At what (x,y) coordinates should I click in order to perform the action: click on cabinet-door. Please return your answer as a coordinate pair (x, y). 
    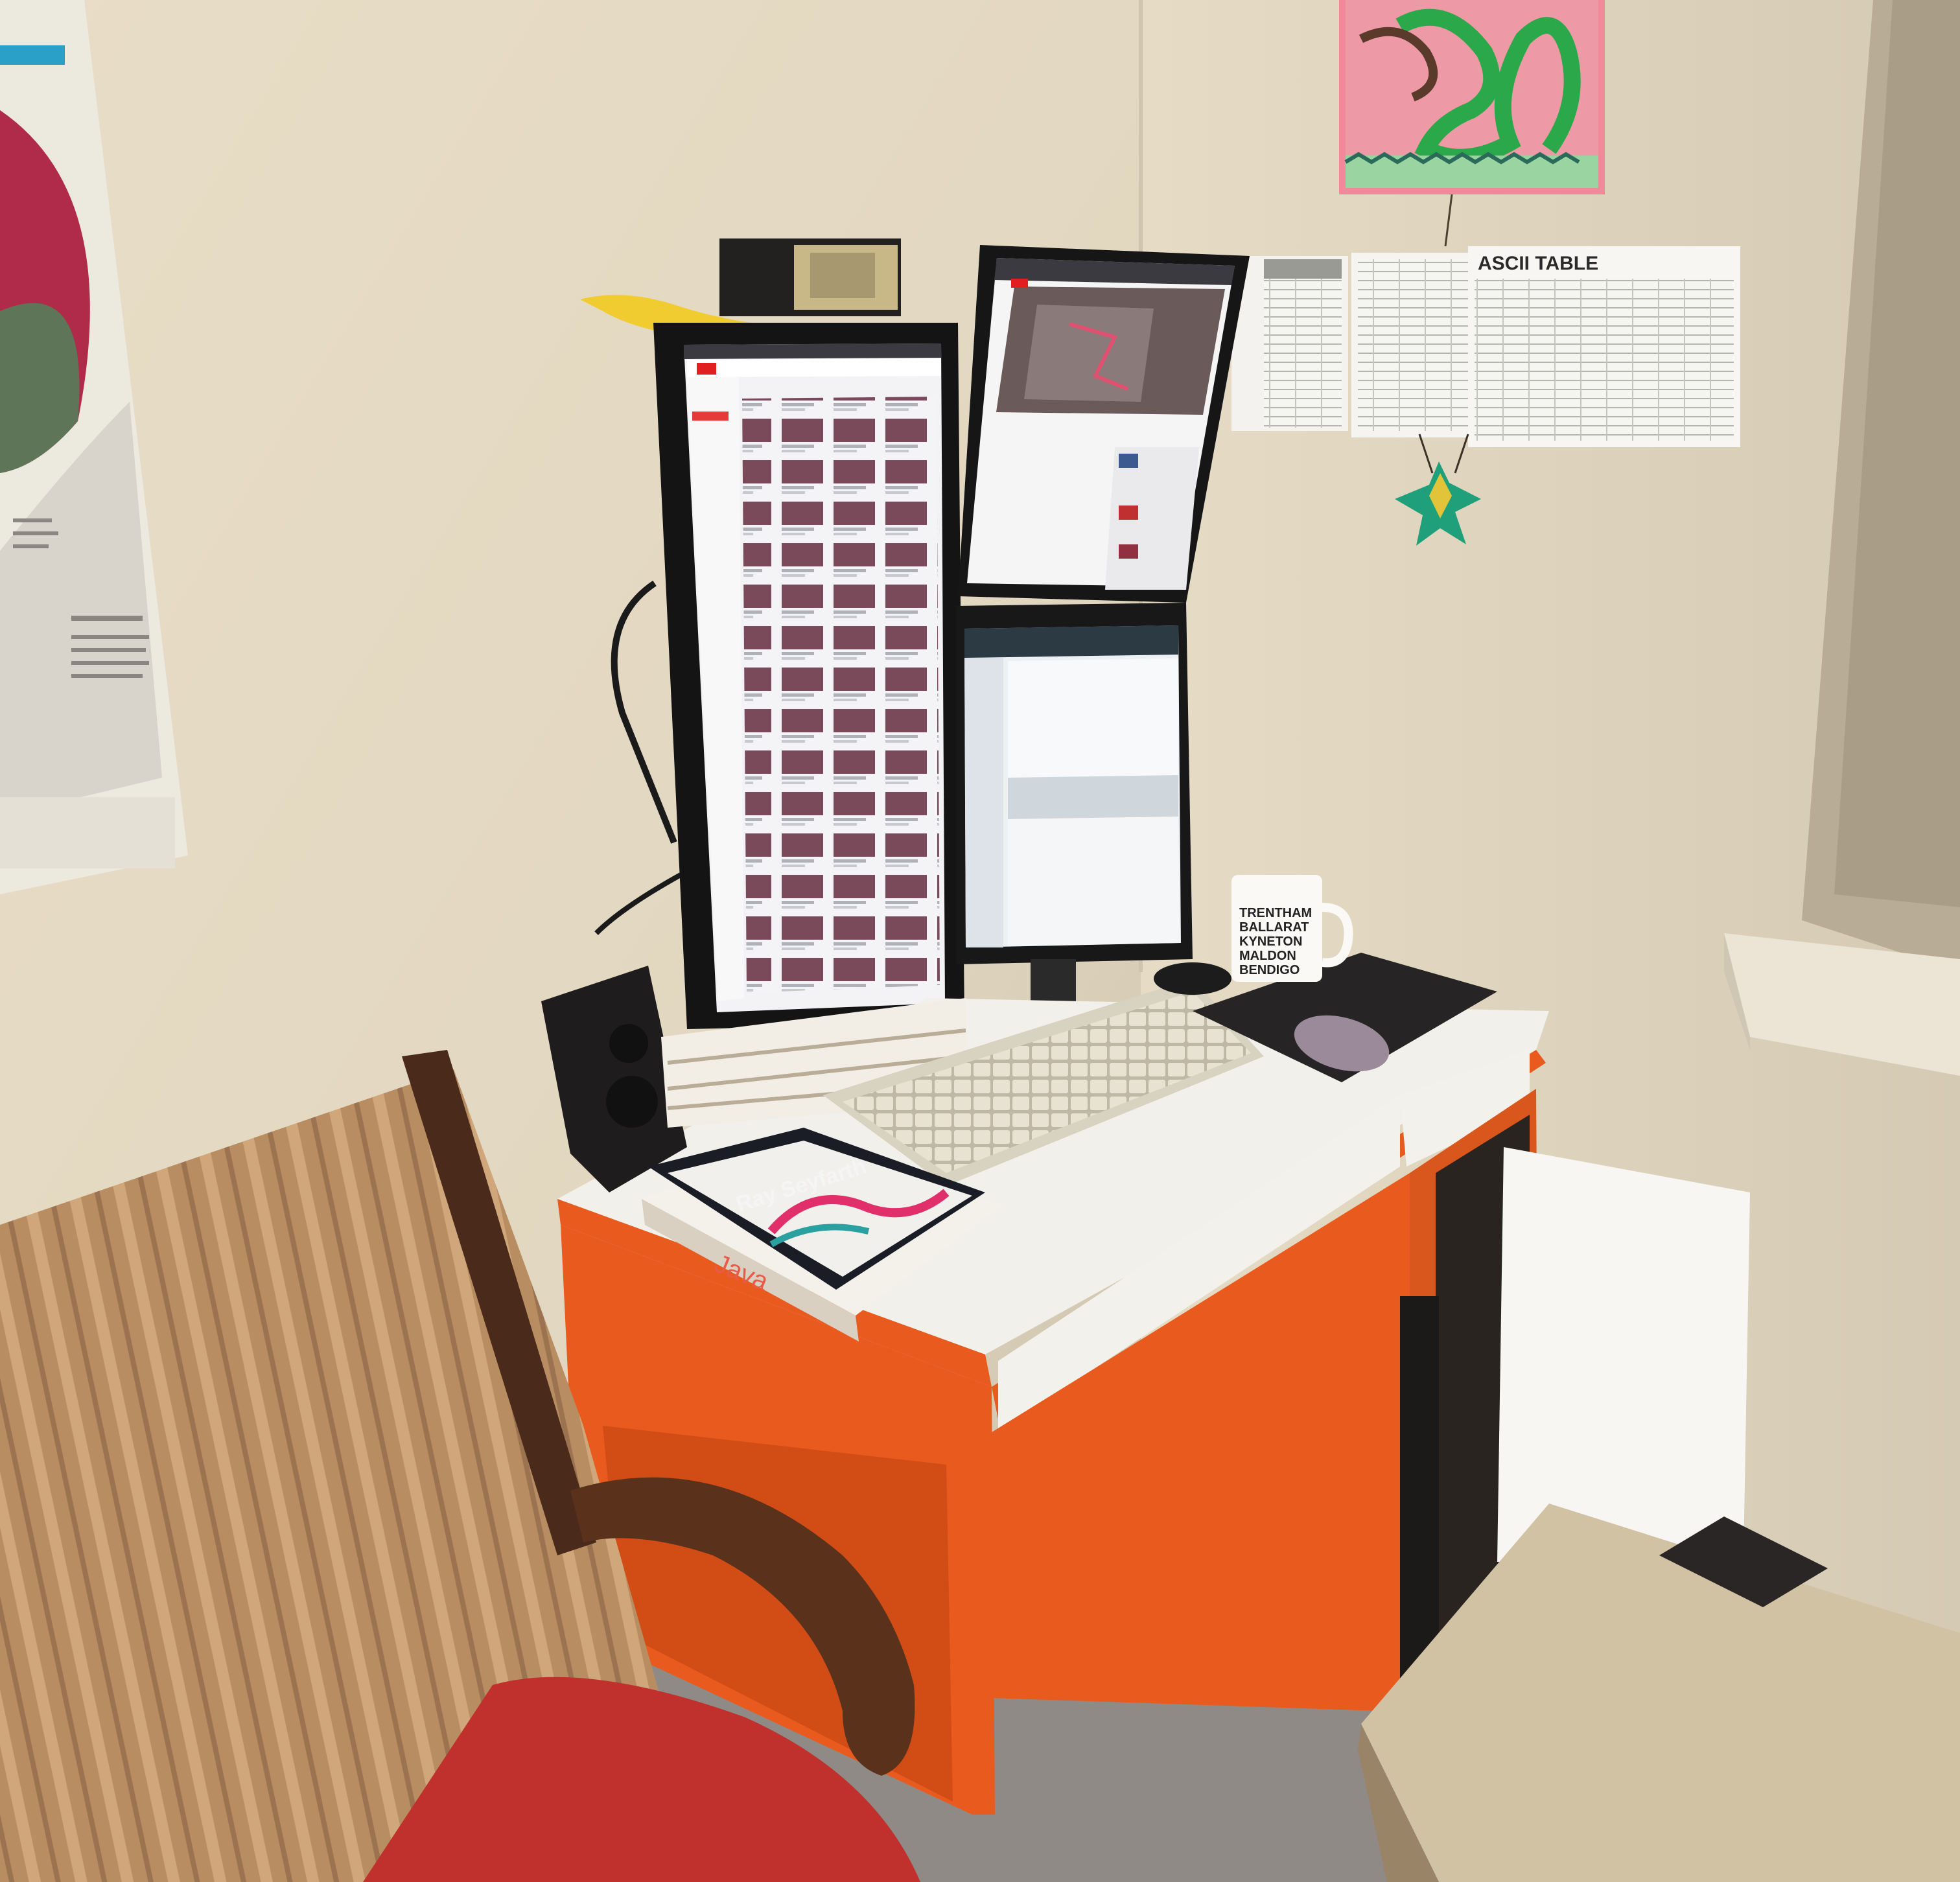
    Looking at the image, I should click on (1624, 1354).